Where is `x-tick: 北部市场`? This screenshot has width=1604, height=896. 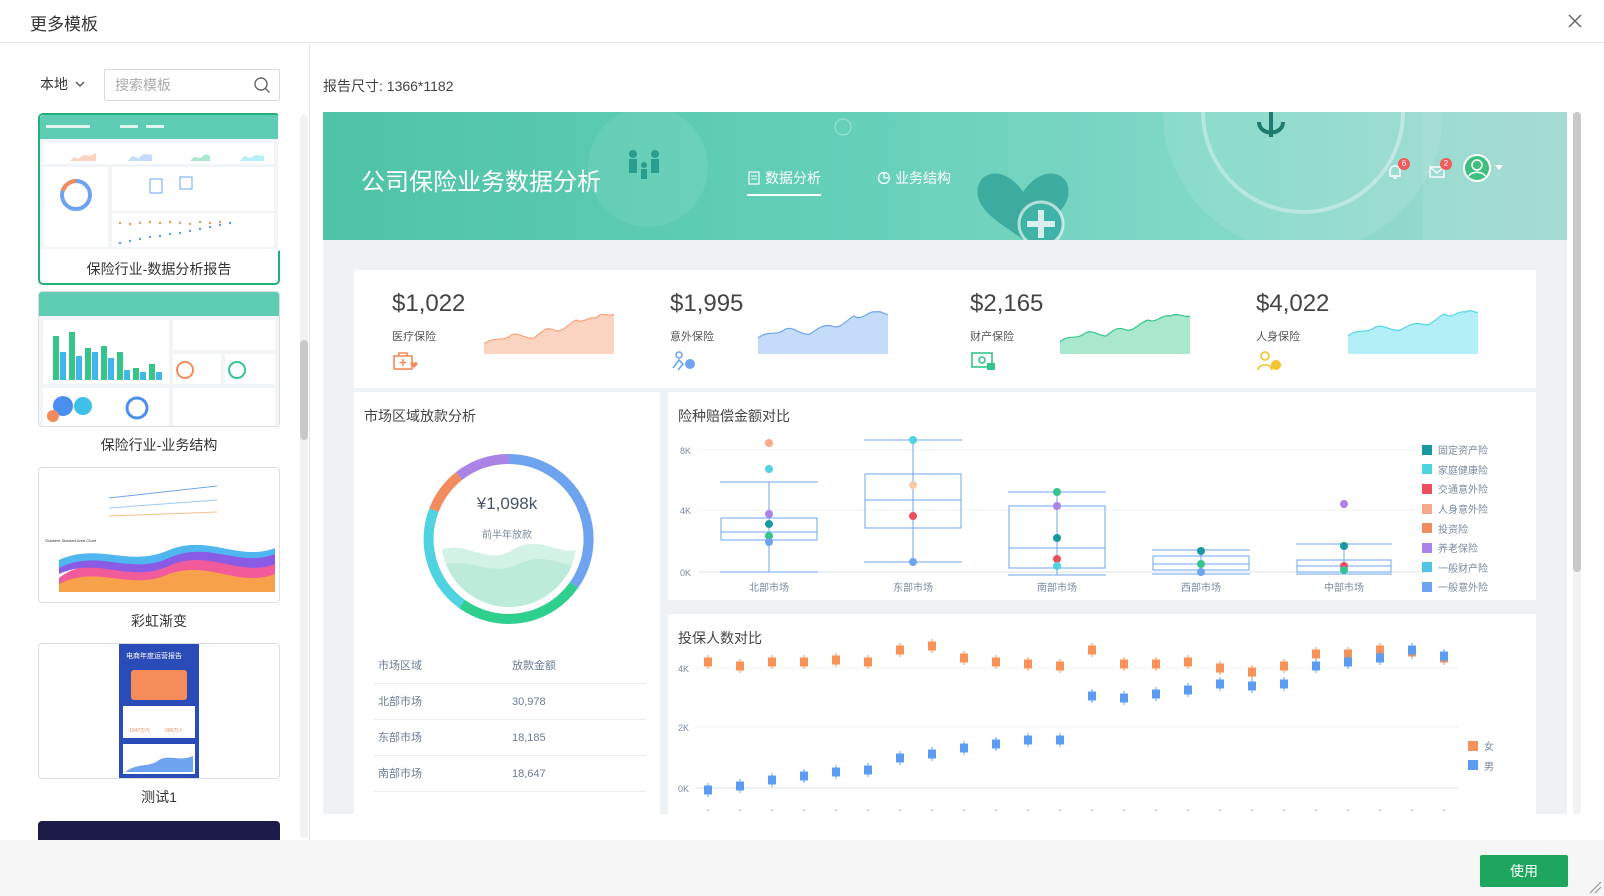 x-tick: 北部市场 is located at coordinates (769, 587).